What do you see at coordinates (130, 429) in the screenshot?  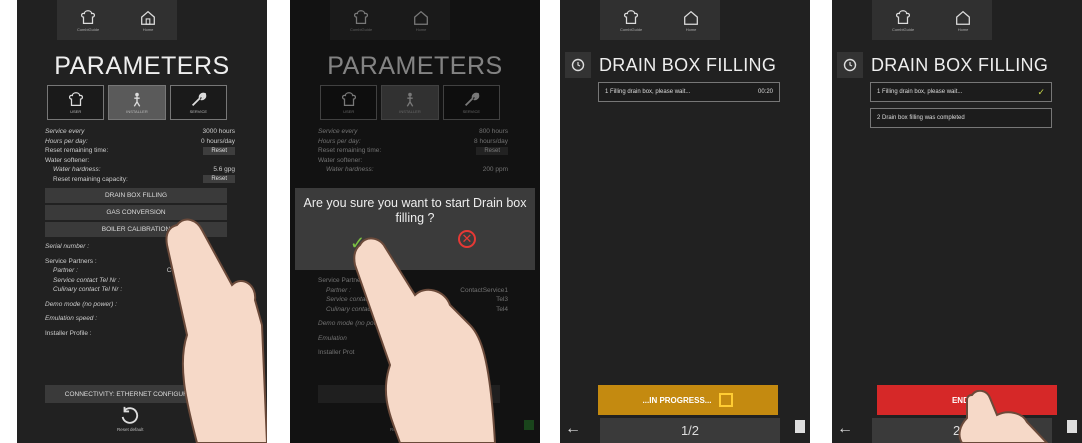 I see `reset-default-label: Reset default` at bounding box center [130, 429].